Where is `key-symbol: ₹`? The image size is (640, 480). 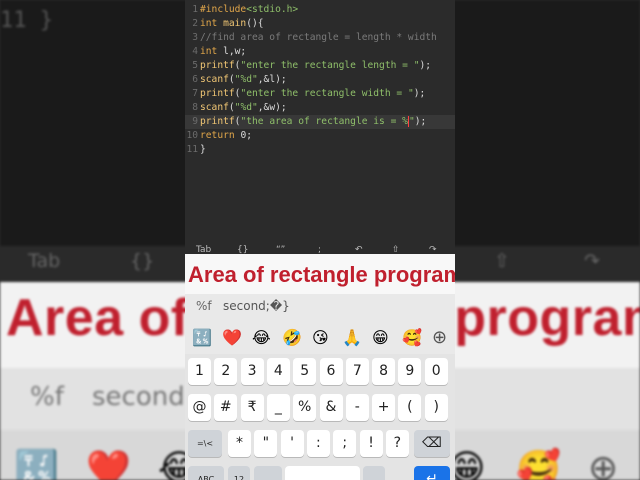
key-symbol: ₹ is located at coordinates (252, 407).